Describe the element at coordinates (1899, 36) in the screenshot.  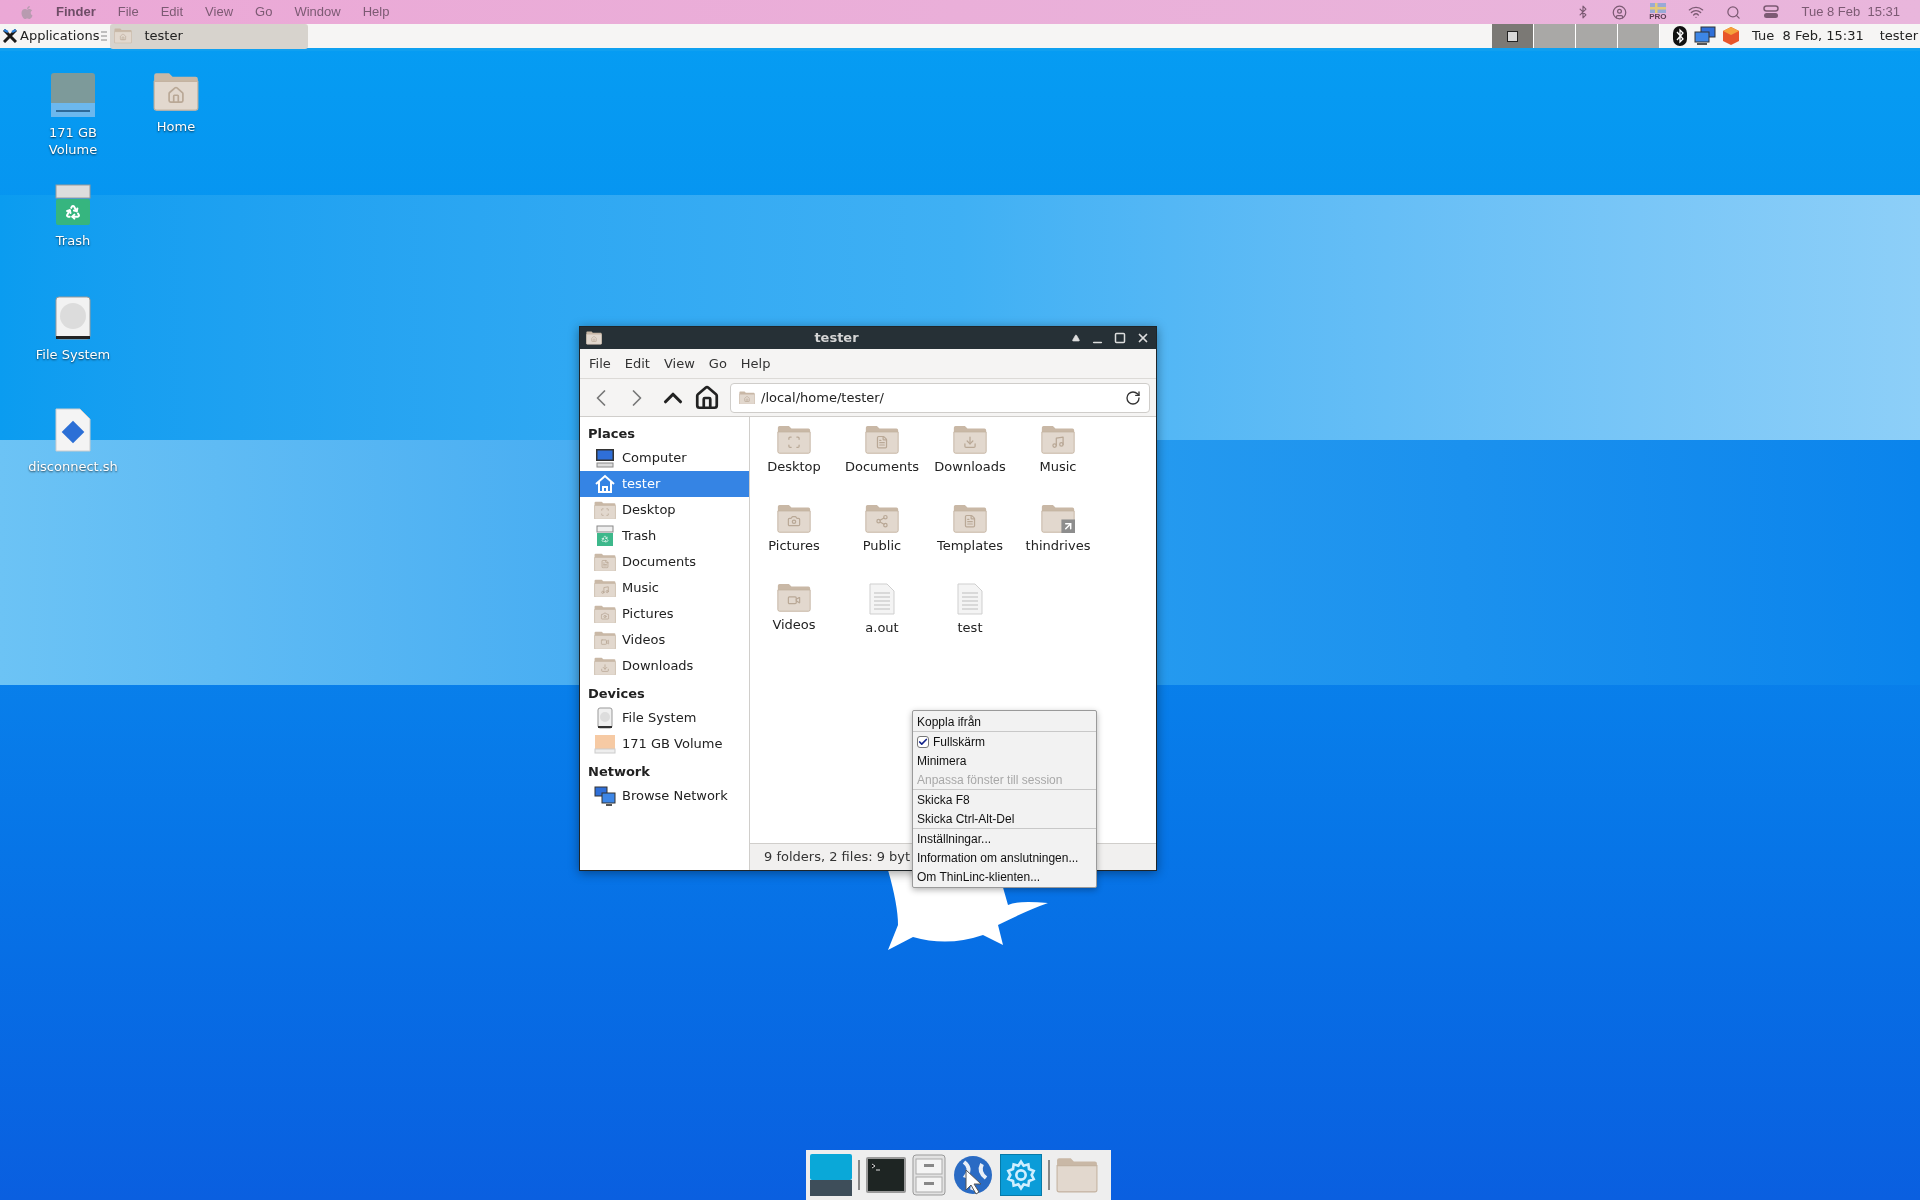
I see `user-name: tester` at that location.